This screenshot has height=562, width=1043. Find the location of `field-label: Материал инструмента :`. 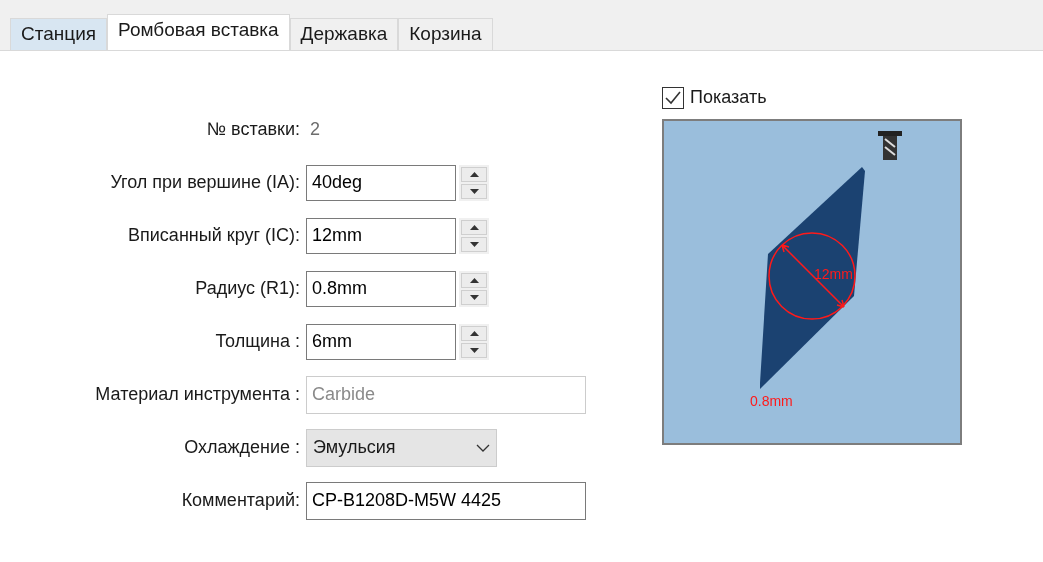

field-label: Материал инструмента : is located at coordinates (197, 394).